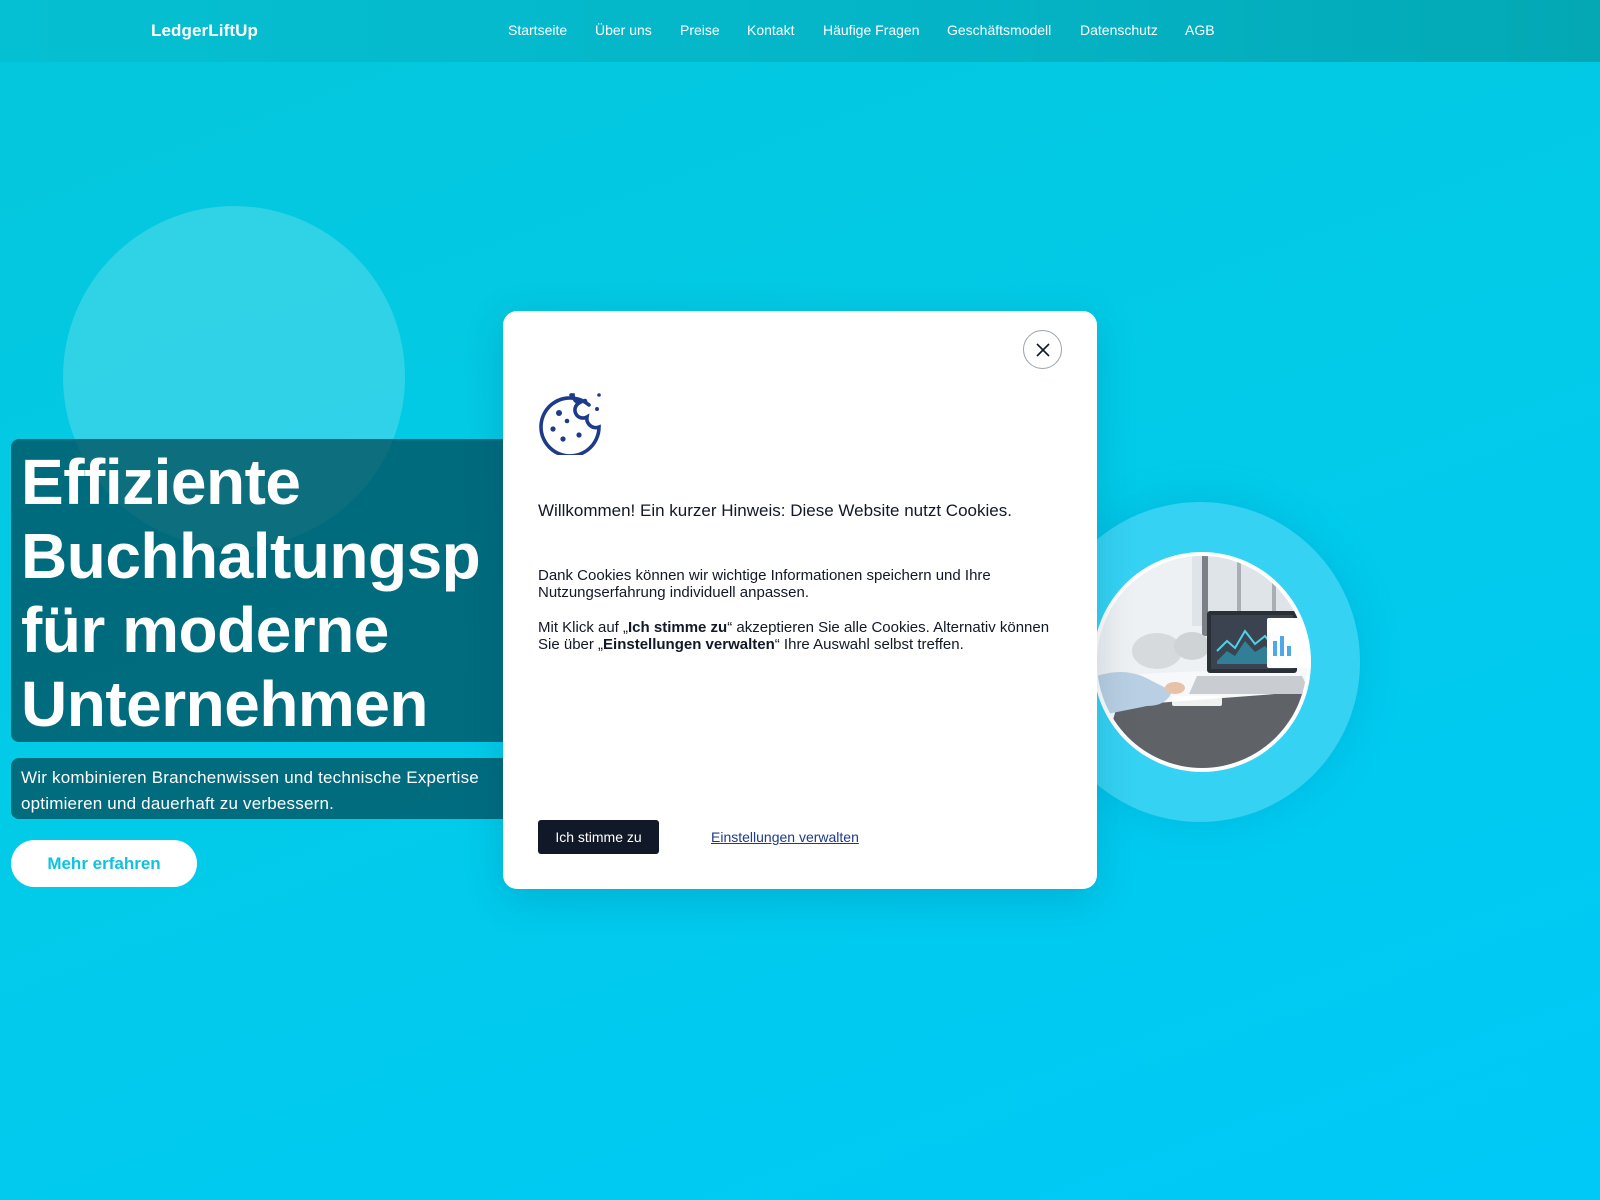  I want to click on hero-title-line: für moderne, so click(205, 630).